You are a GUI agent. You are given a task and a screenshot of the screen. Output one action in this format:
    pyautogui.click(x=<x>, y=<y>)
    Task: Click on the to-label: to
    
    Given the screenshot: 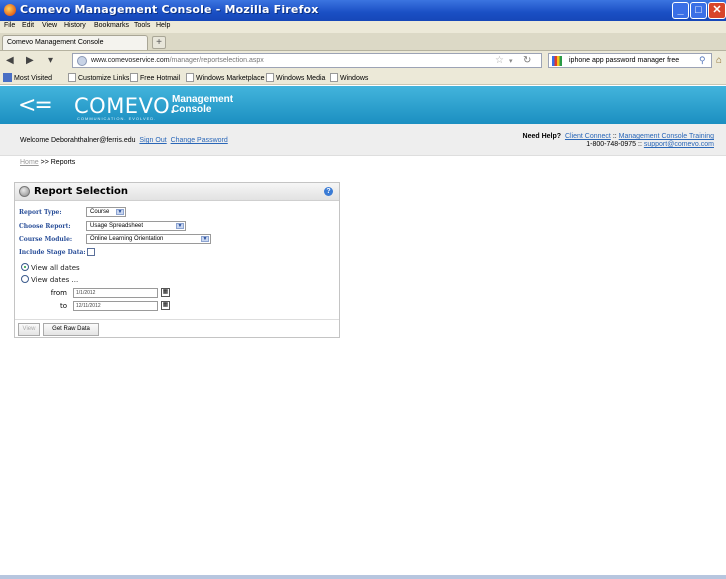 What is the action you would take?
    pyautogui.click(x=63, y=306)
    